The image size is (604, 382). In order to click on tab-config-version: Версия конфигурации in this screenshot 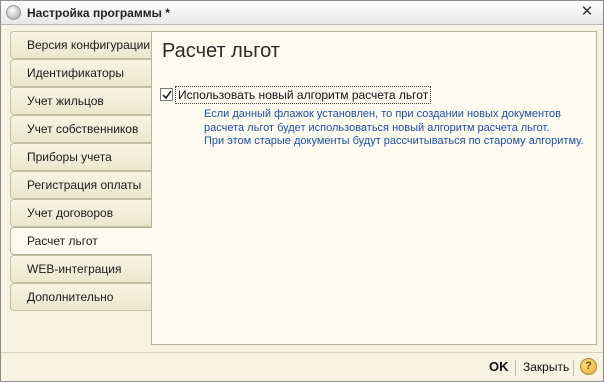, I will do `click(80, 45)`.